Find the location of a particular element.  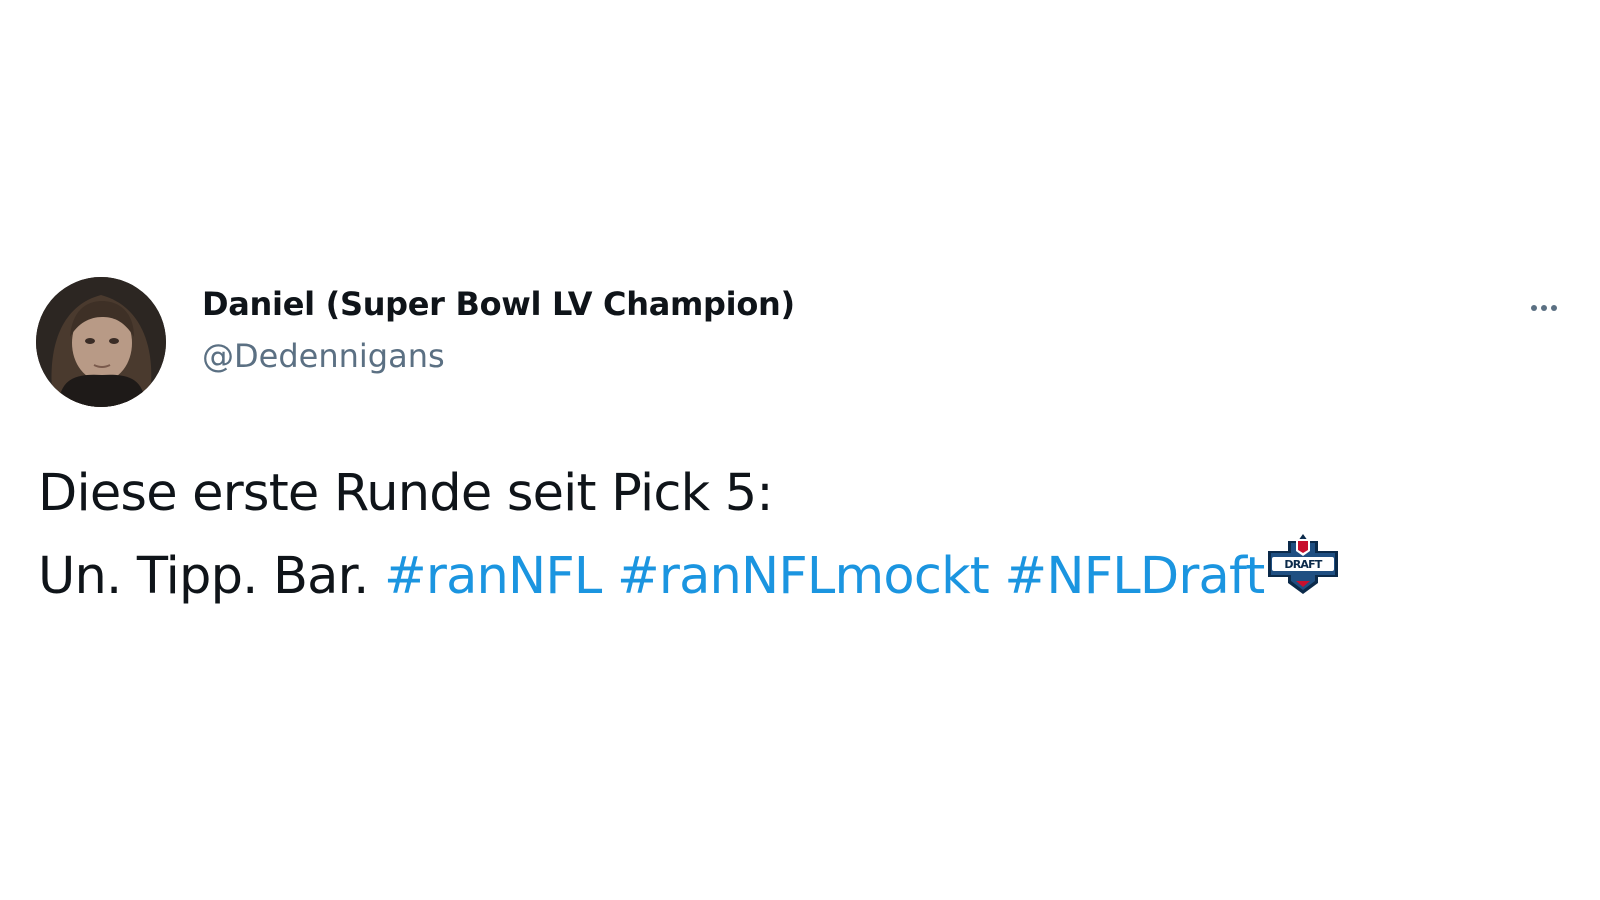

hashtag-rannflmockt: #ranNFLmockt is located at coordinates (803, 576).